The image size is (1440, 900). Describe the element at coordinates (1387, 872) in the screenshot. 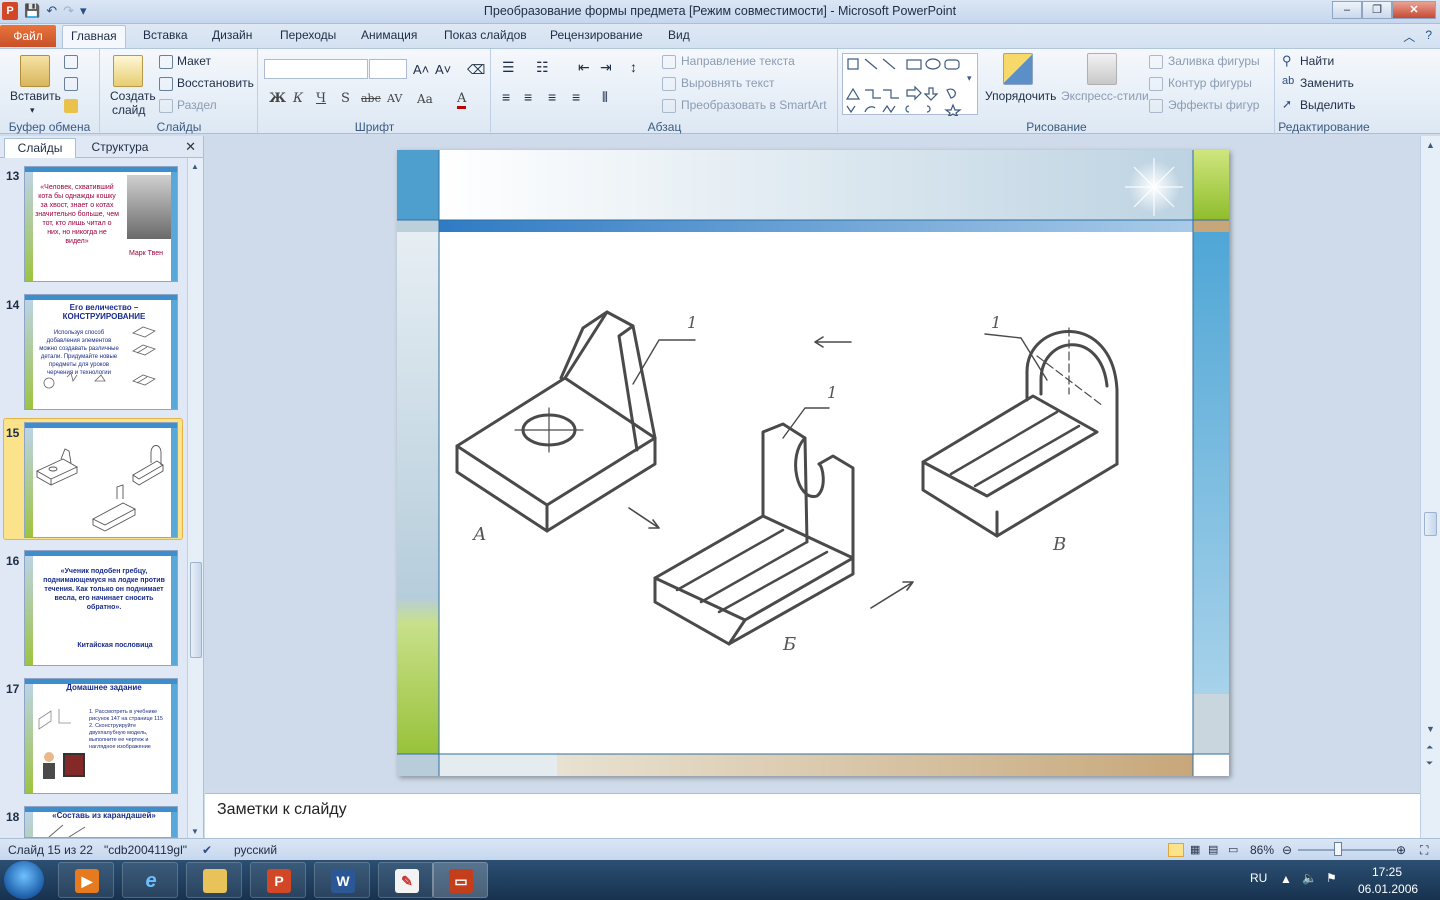

I see `clock-time: 17:25` at that location.